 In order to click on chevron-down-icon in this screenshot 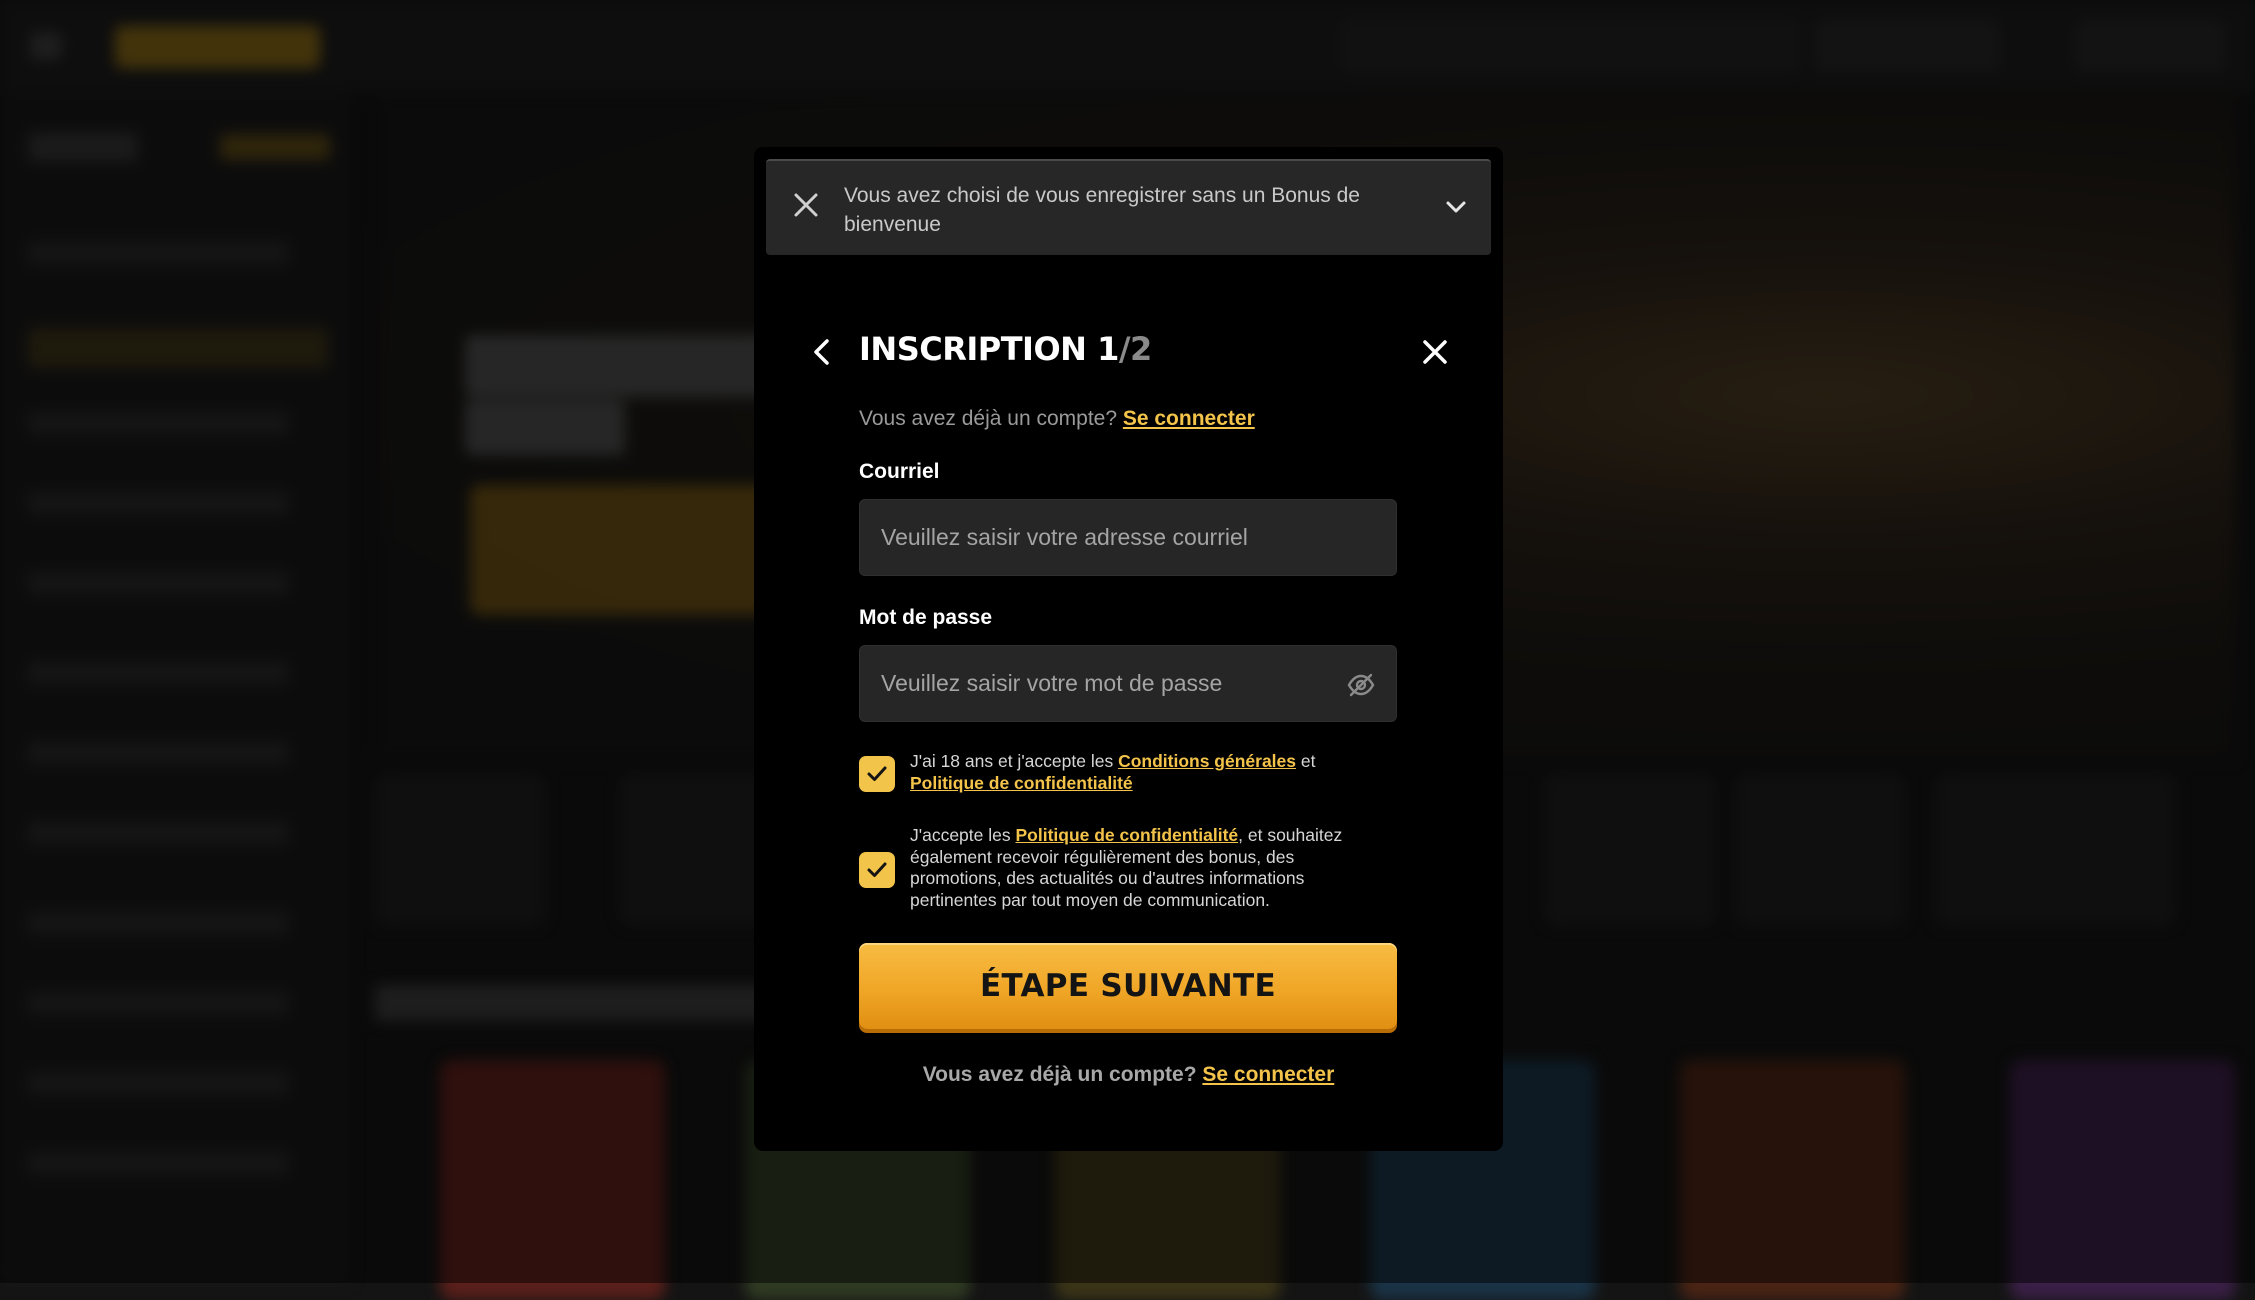, I will do `click(1456, 207)`.